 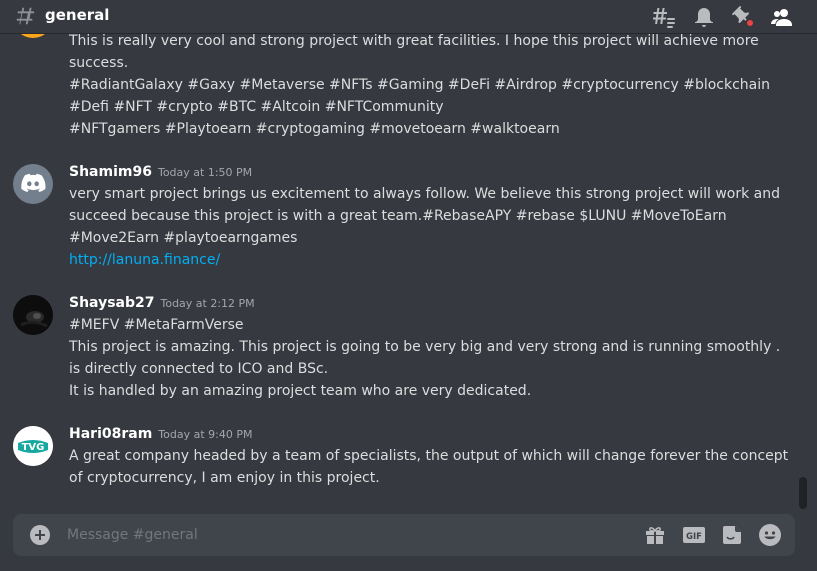 What do you see at coordinates (156, 325) in the screenshot?
I see `message-line: #MEFV #MetaFarmVerse` at bounding box center [156, 325].